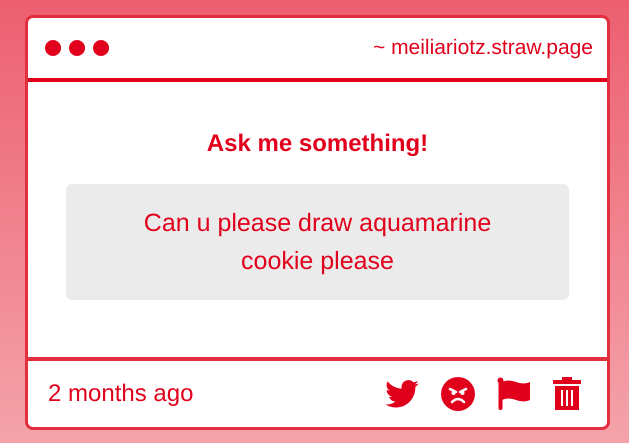 The height and width of the screenshot is (443, 629). Describe the element at coordinates (77, 48) in the screenshot. I see `window-dots-icon` at that location.